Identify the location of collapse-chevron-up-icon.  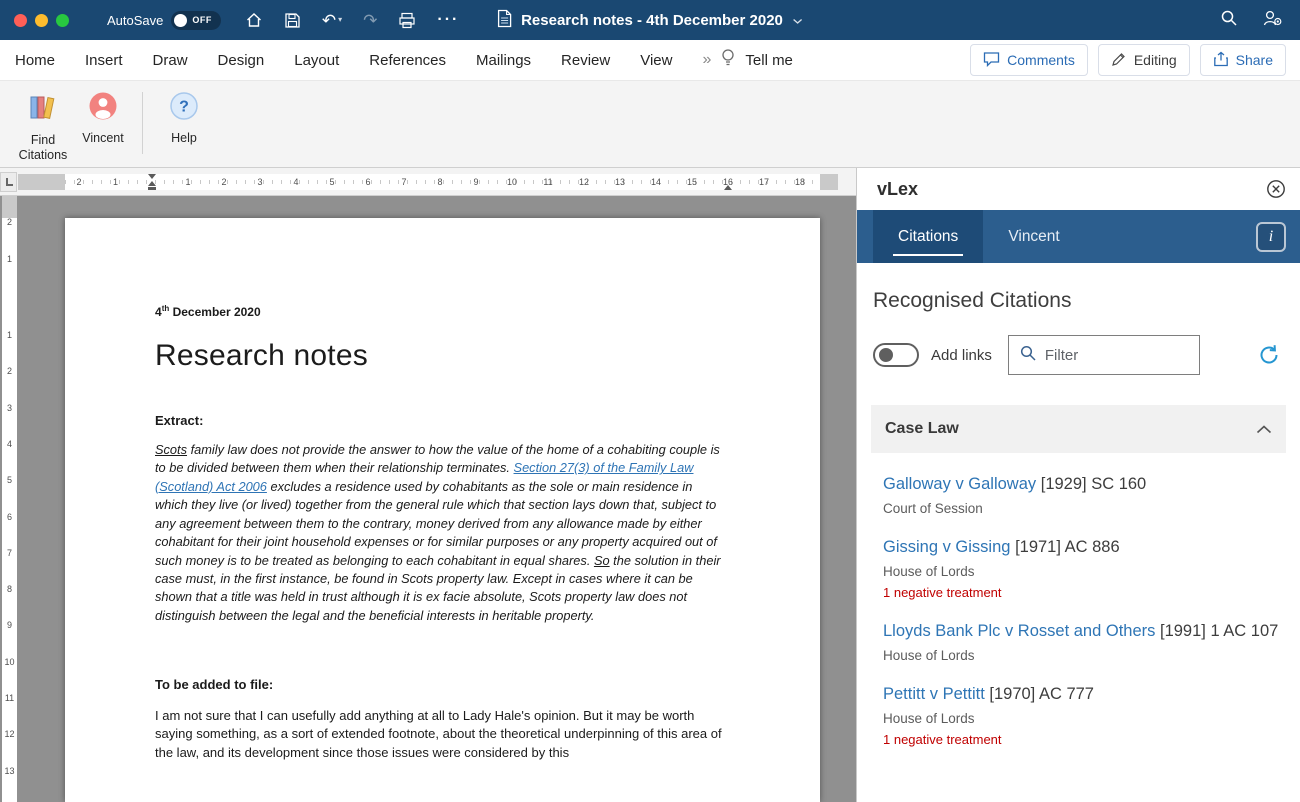
(1264, 429).